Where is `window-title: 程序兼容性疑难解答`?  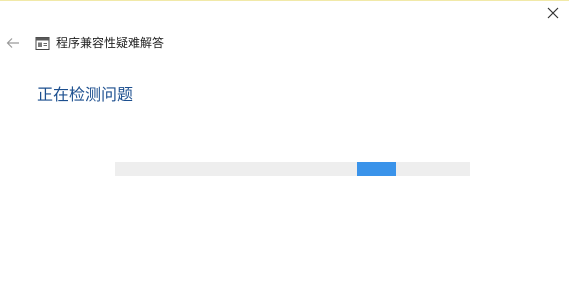
window-title: 程序兼容性疑难解答 is located at coordinates (110, 43).